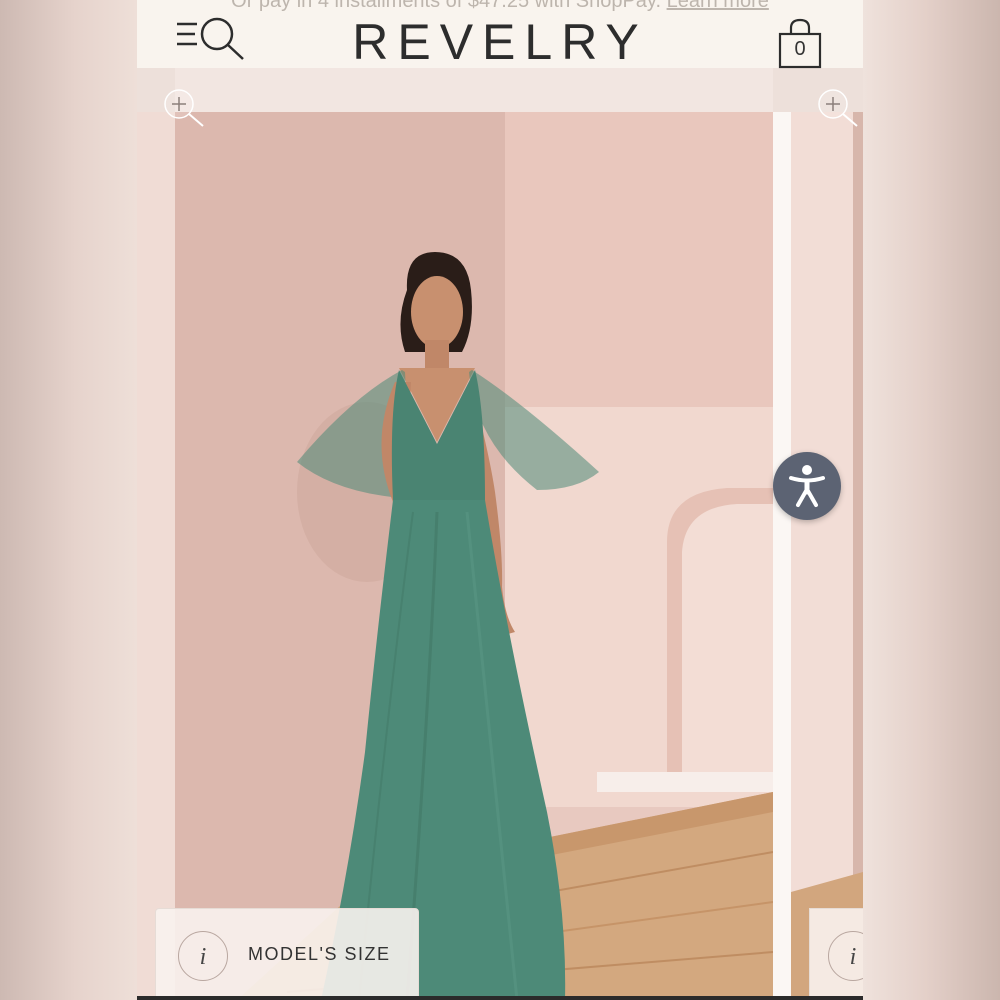 This screenshot has width=1000, height=1000. What do you see at coordinates (839, 110) in the screenshot?
I see `zoom-plus-icon-next` at bounding box center [839, 110].